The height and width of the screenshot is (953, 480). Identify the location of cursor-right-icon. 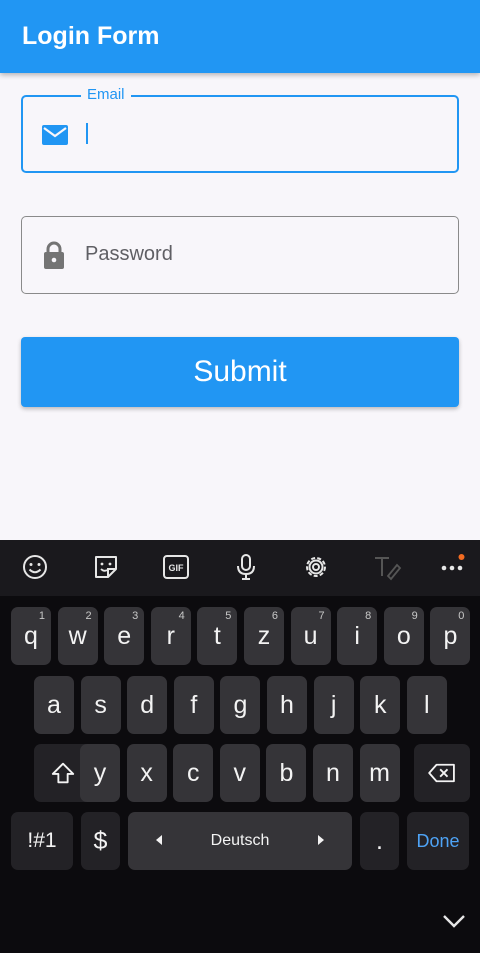
(321, 840).